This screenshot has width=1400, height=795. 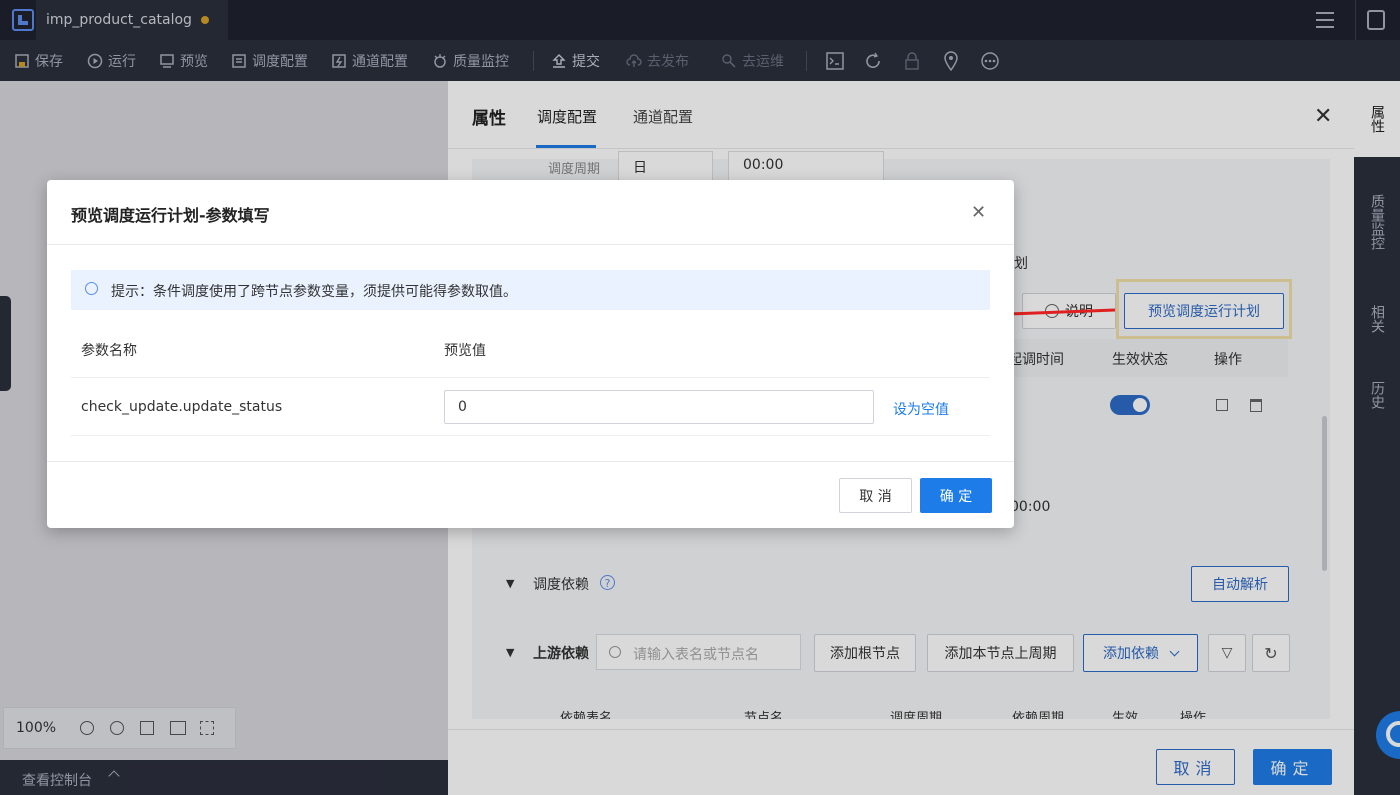 I want to click on close-icon: ✕, so click(x=978, y=212).